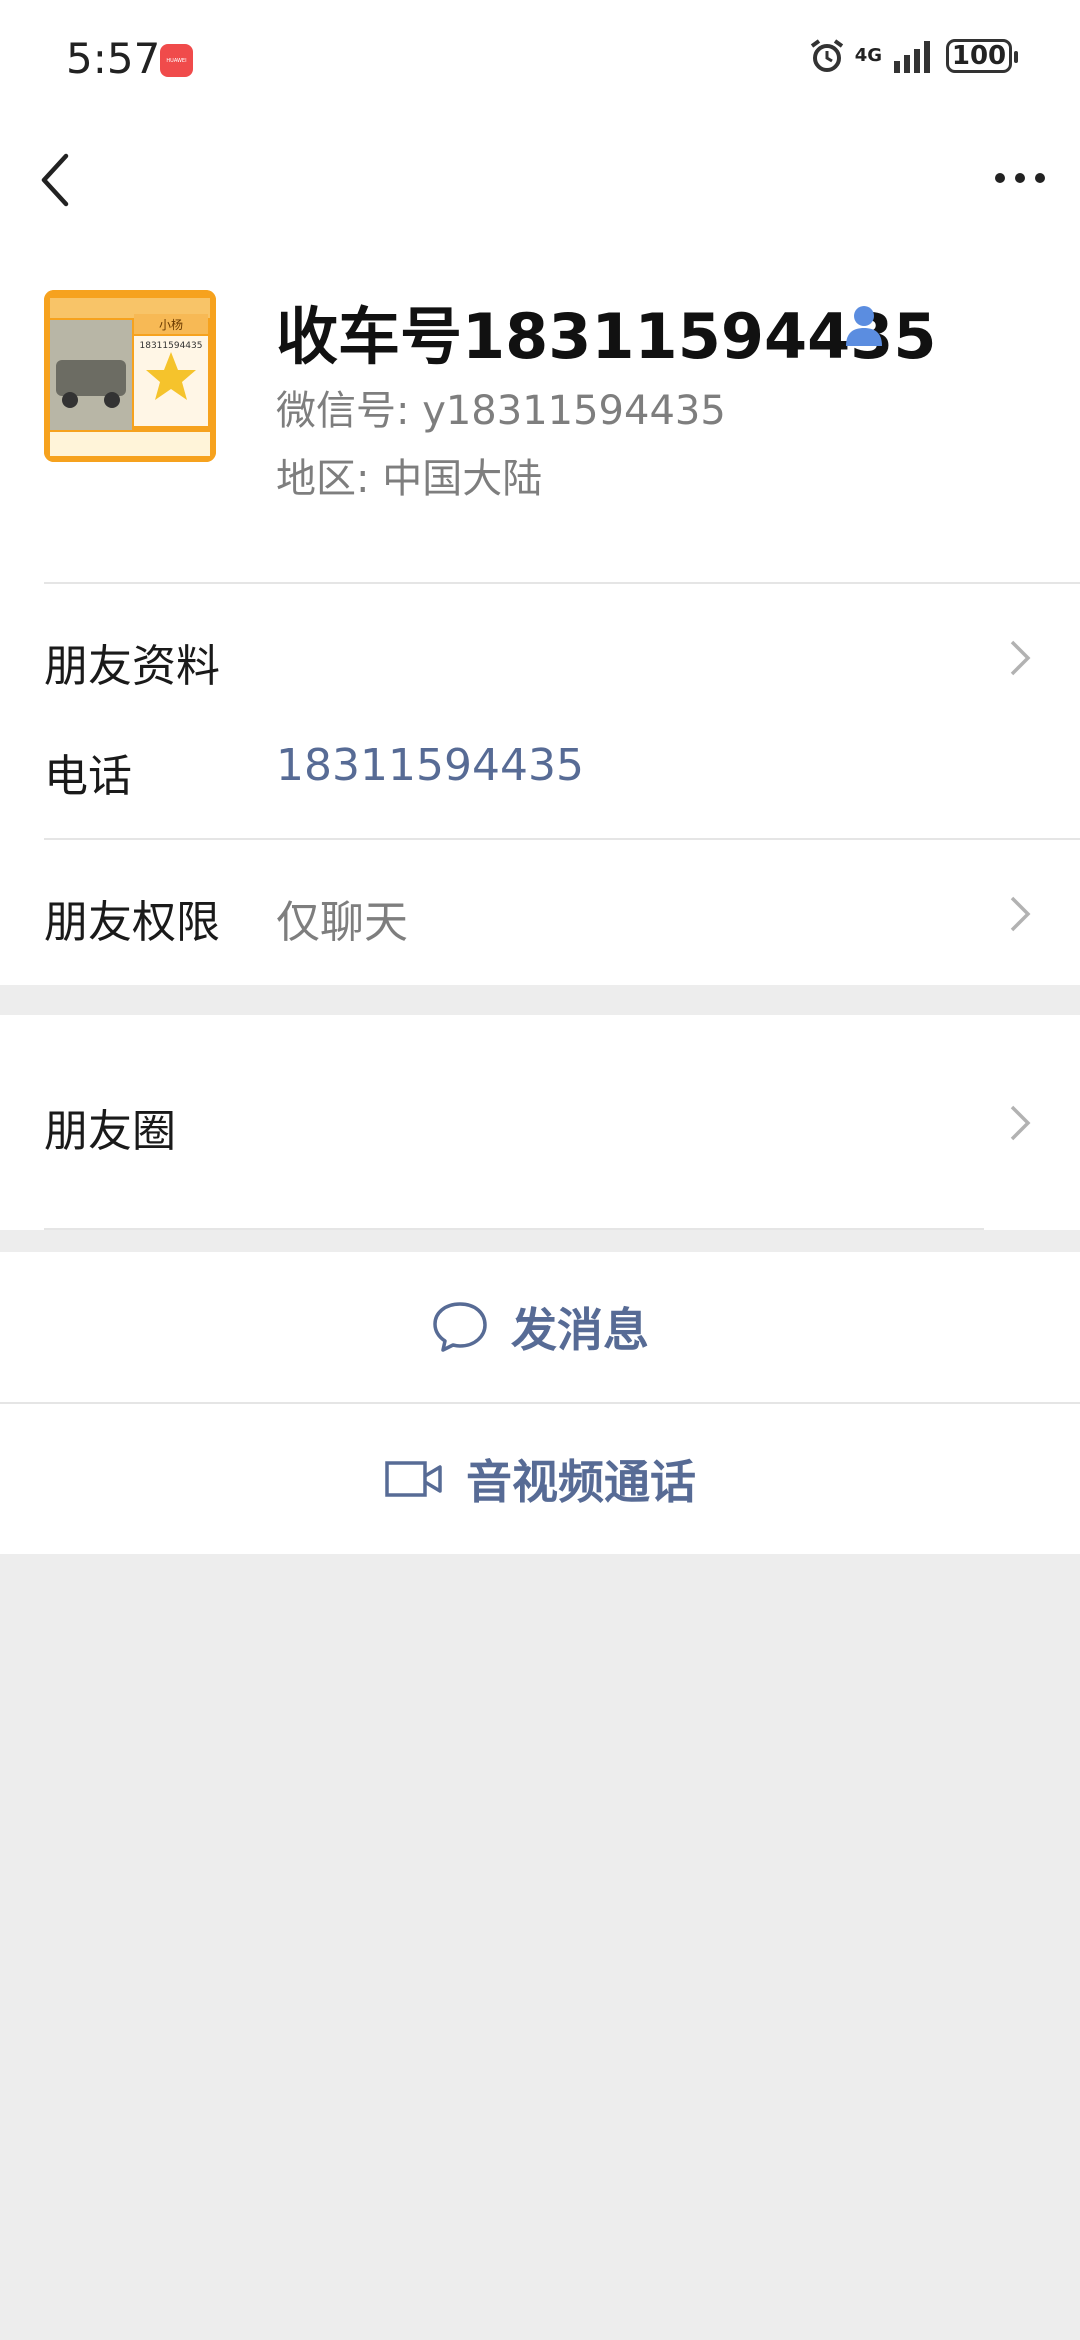 This screenshot has width=1080, height=2340. I want to click on avatar: 小杨 18311594435, so click(130, 376).